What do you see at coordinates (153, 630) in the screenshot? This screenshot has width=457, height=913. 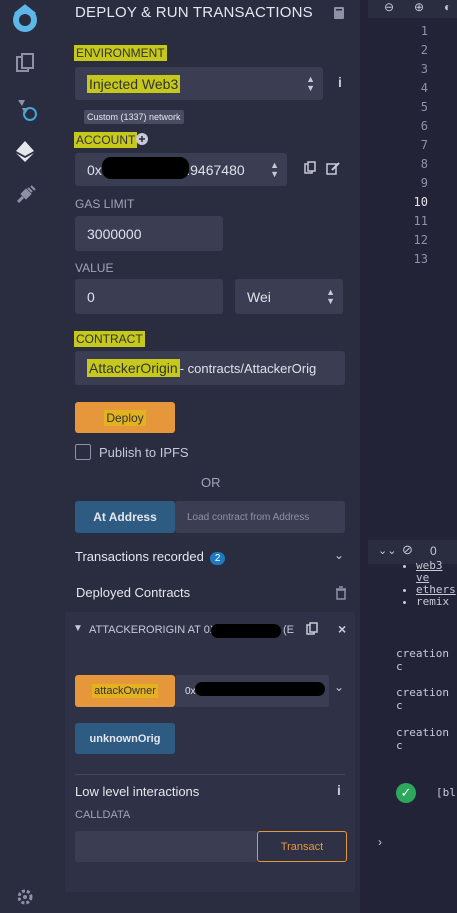 I see `instance-title: ATTACKERORIGIN AT 0X` at bounding box center [153, 630].